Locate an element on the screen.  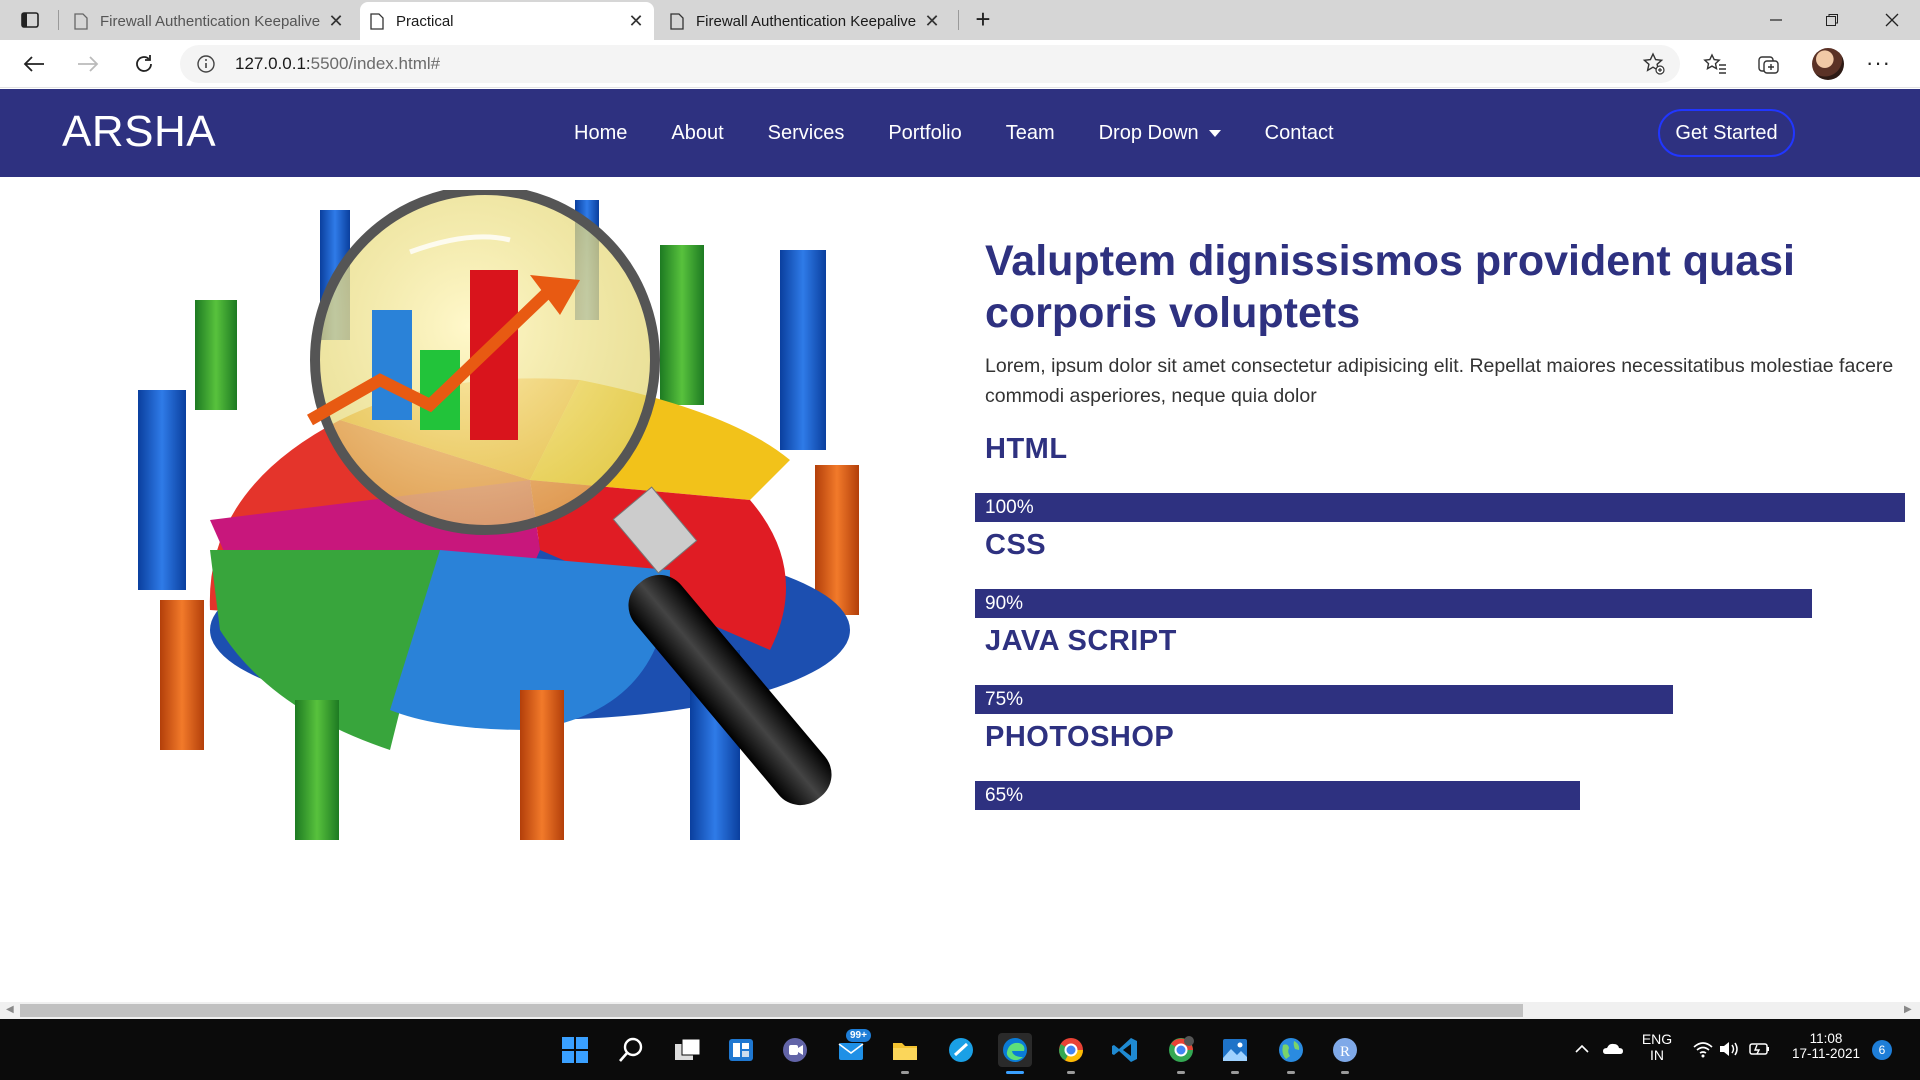
start-button is located at coordinates (575, 1050).